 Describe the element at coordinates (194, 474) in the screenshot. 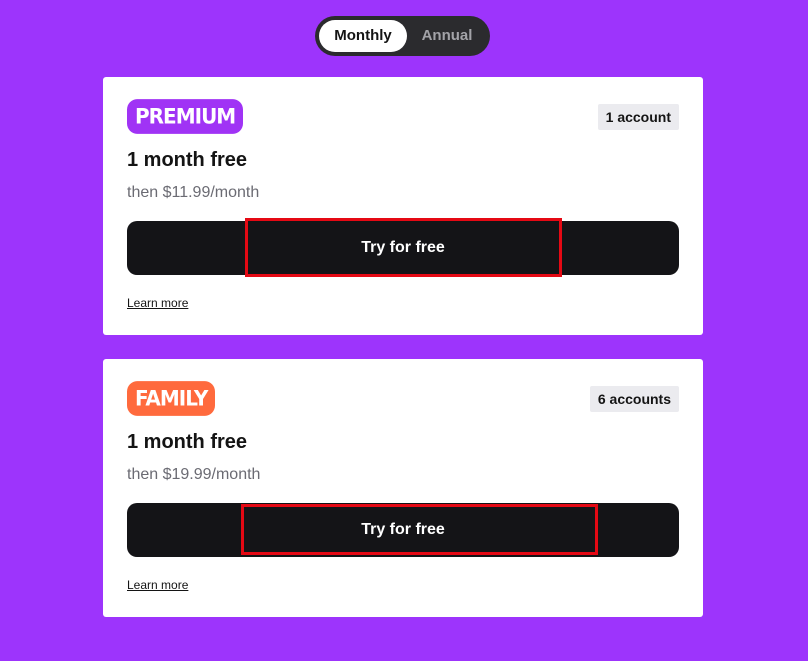

I see `plan-price: then $19.99/month` at that location.